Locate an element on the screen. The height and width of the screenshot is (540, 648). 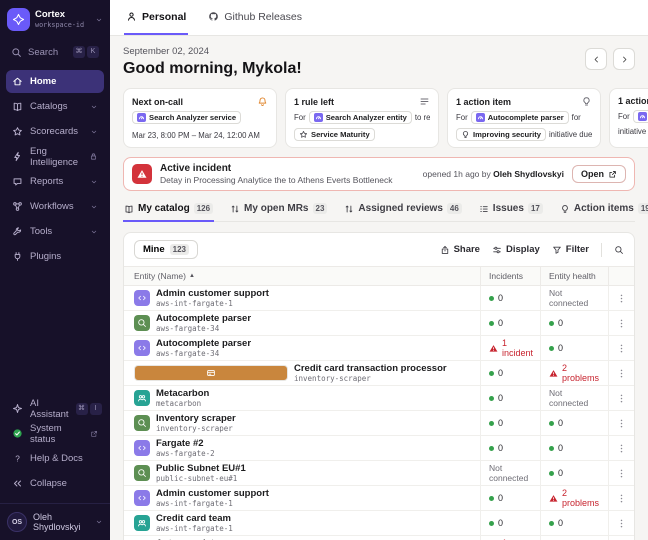
workspace-switcher: Cortex workspace-id is located at coordinates (55, 19).